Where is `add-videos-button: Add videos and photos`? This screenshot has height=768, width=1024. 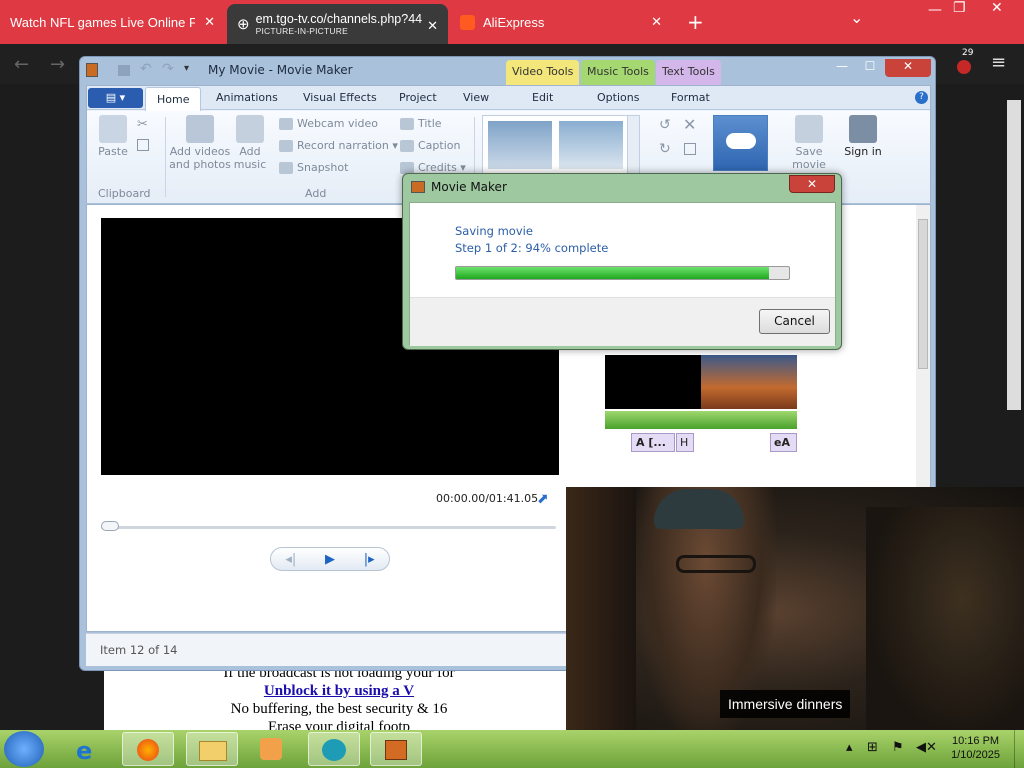 add-videos-button: Add videos and photos is located at coordinates (200, 143).